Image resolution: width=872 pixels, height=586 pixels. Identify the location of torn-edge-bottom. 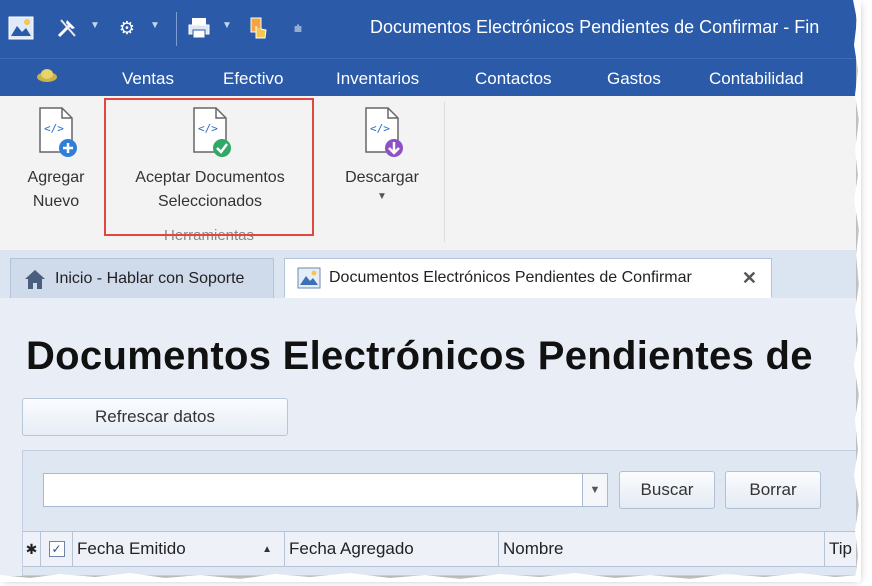
(430, 577).